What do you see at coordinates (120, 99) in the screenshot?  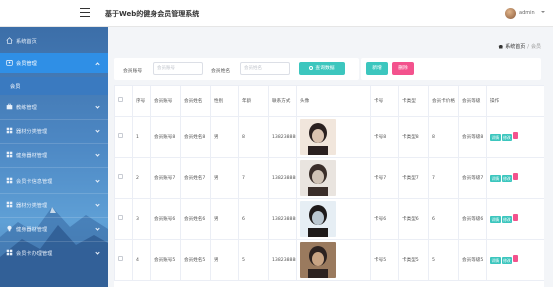 I see `select-all-checkbox` at bounding box center [120, 99].